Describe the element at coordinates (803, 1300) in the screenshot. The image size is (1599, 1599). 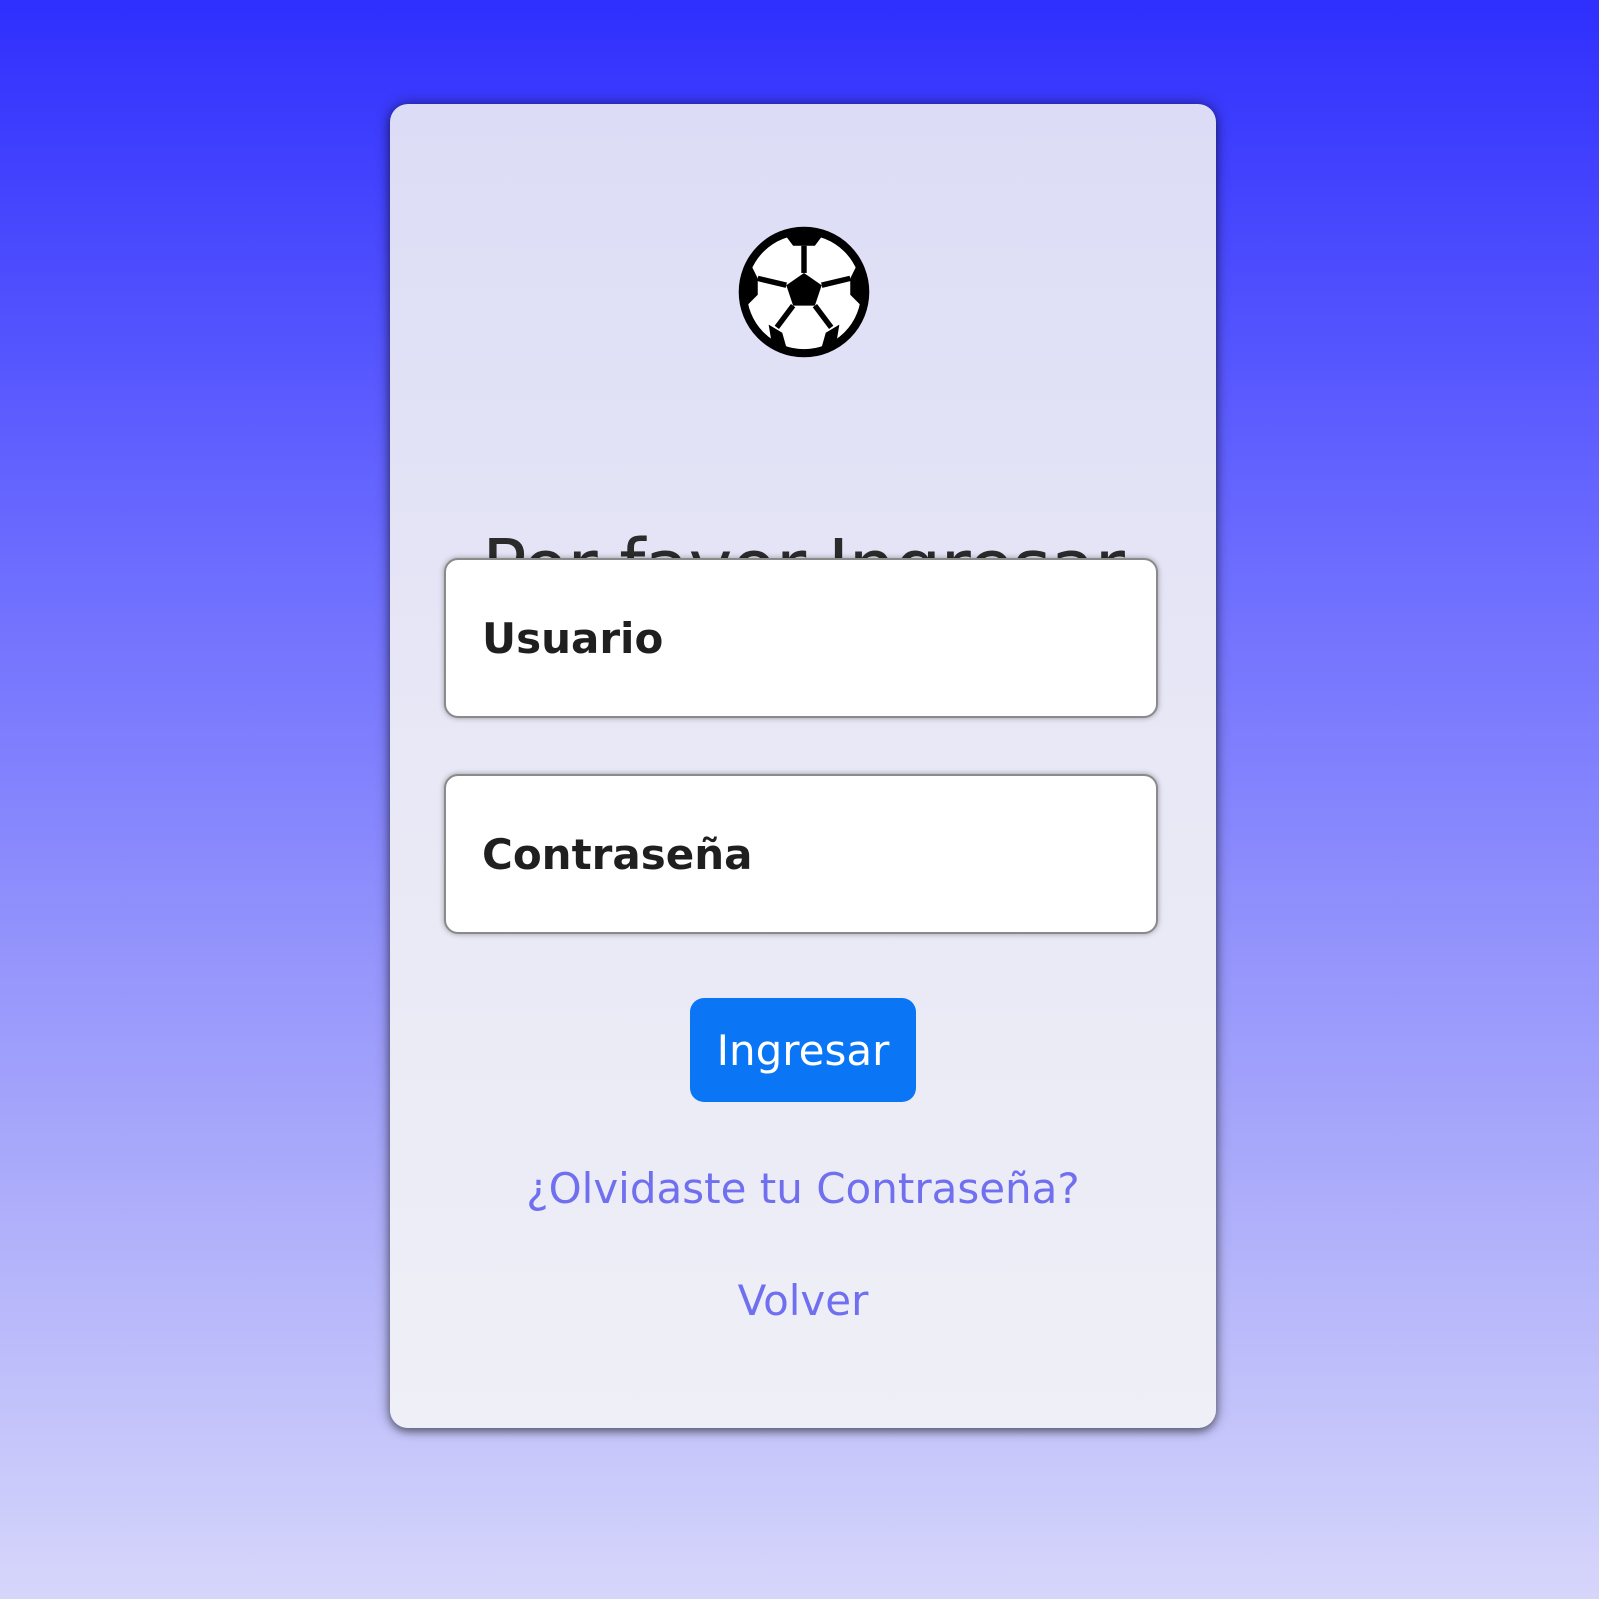
I see `back-link: Volver` at that location.